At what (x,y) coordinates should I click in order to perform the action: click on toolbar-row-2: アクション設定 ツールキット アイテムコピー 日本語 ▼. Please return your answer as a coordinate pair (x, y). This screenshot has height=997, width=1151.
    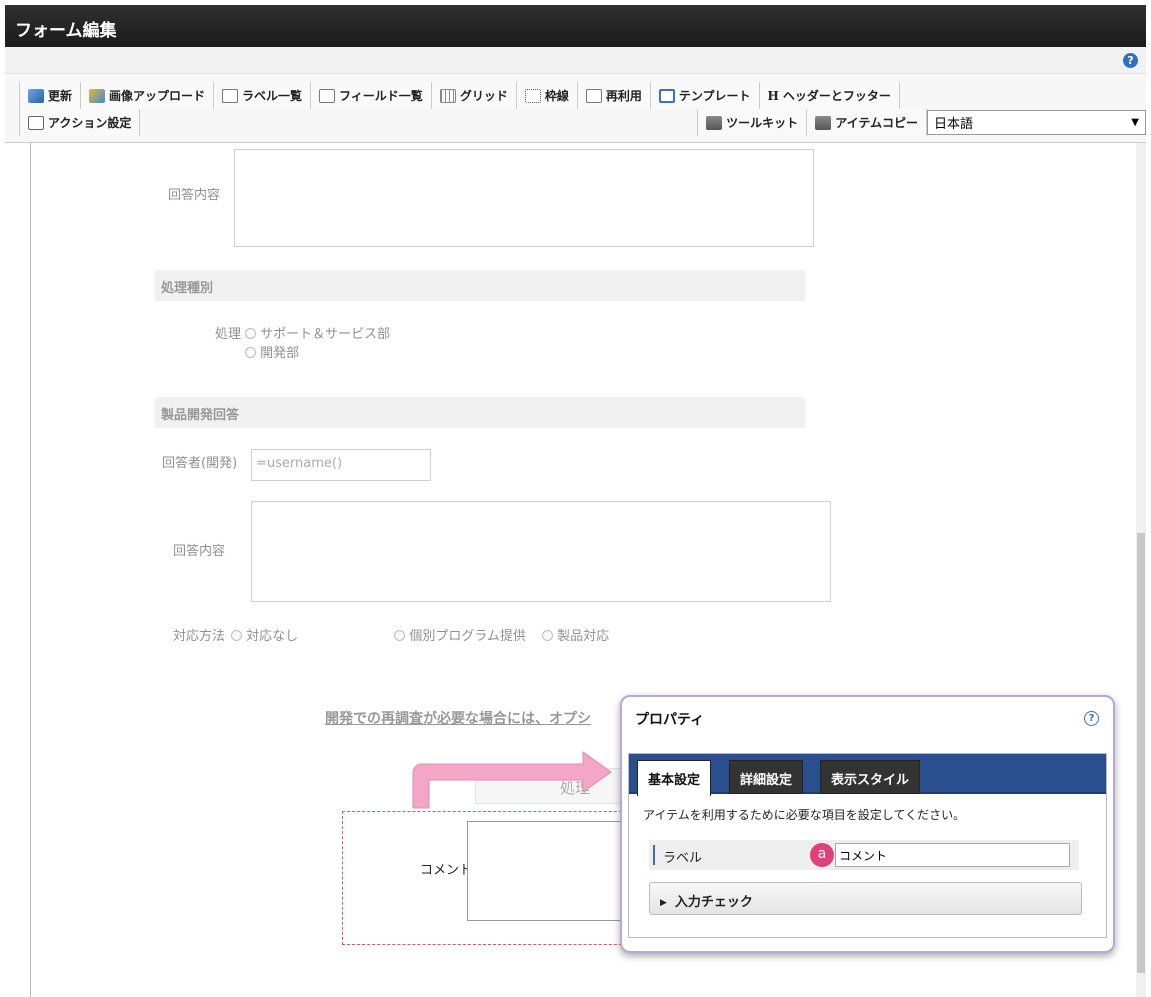
    Looking at the image, I should click on (582, 122).